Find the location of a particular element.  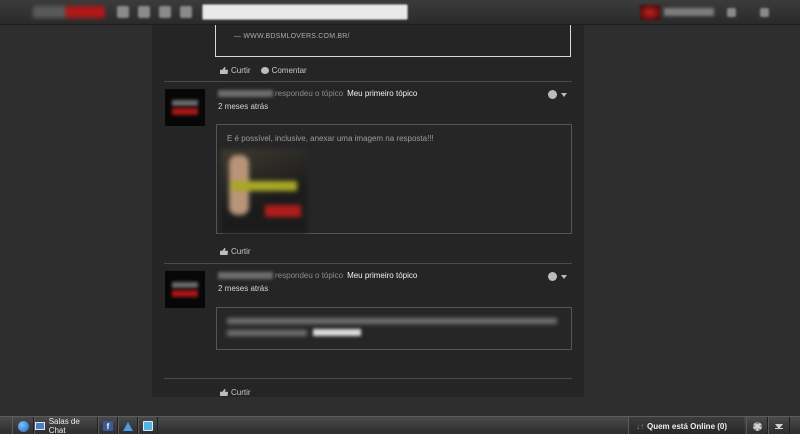

who-is-online-button: ↓↑ Quem está Online (0) is located at coordinates (686, 425).